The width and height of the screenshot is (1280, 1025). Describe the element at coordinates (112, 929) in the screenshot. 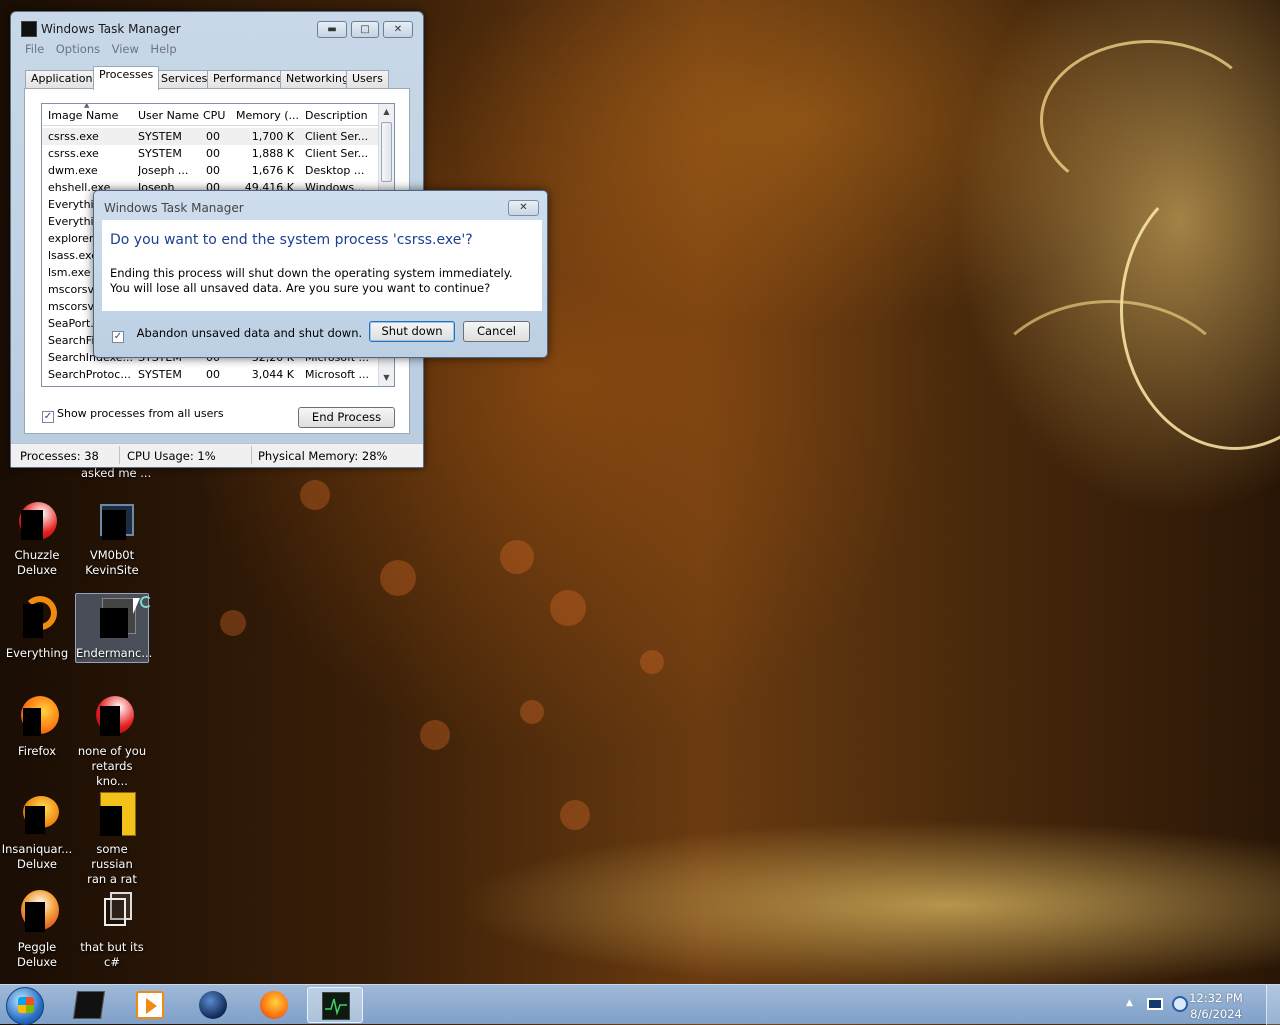

I see `desktop-icon-that-but-its: that but its c#` at that location.